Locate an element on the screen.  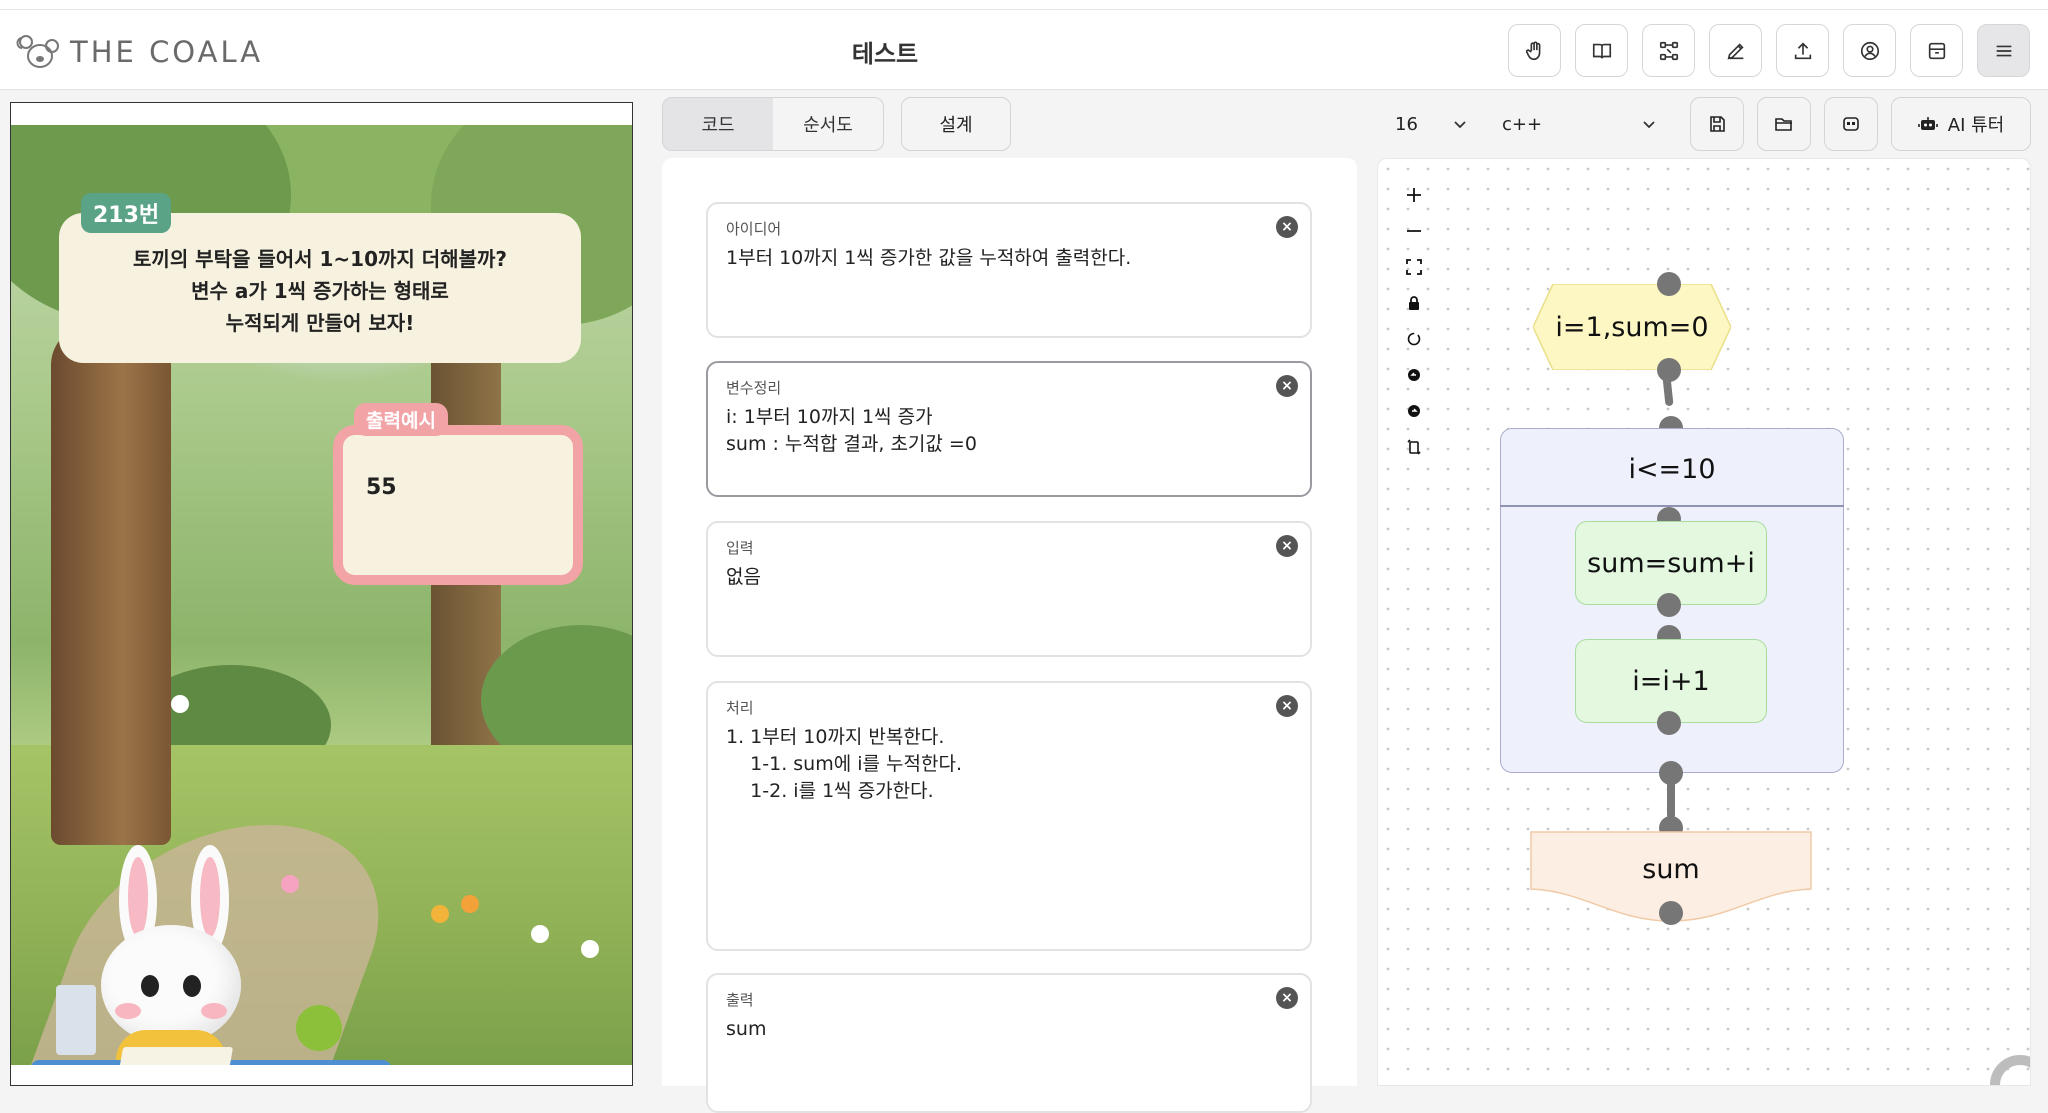
nodes-icon is located at coordinates (1668, 50).